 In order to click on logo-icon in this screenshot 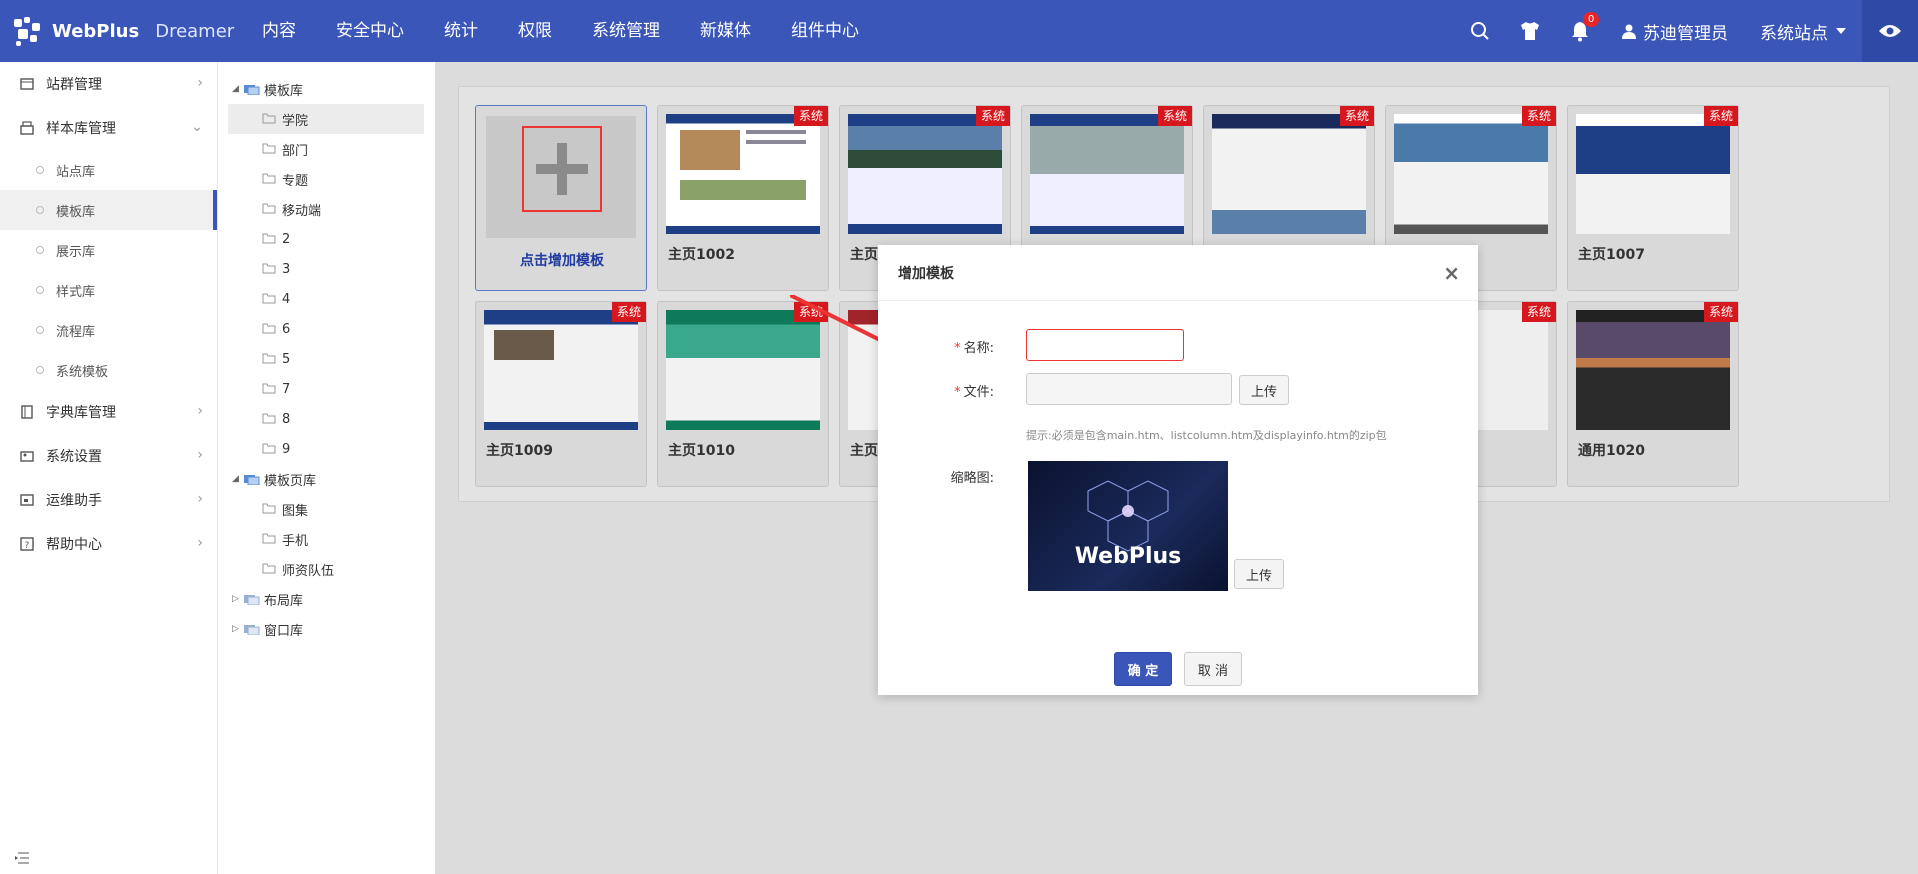, I will do `click(28, 31)`.